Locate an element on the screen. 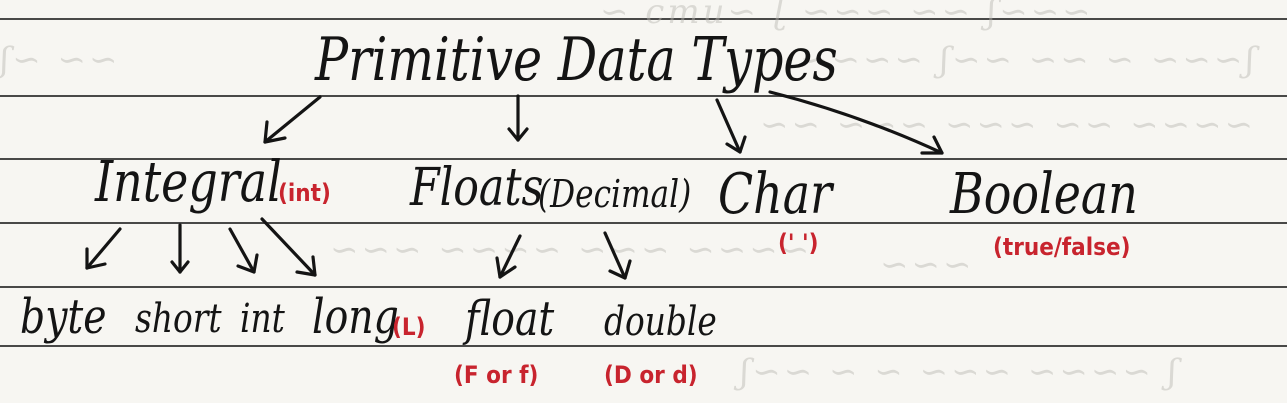 This screenshot has width=1287, height=403. floats-node-note: (Decimal) is located at coordinates (615, 194).